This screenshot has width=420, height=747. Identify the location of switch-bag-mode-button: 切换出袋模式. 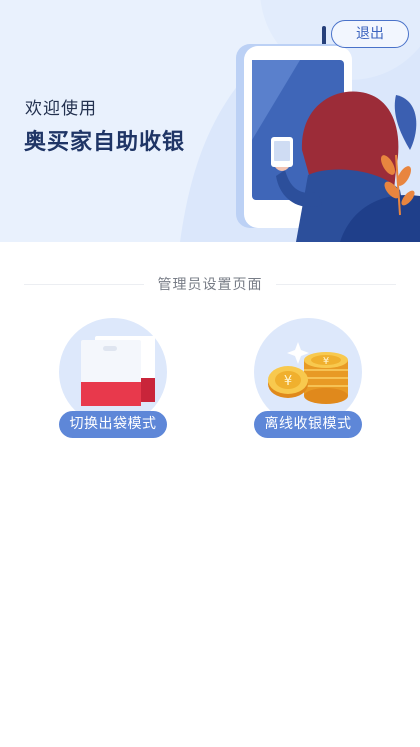
(113, 380).